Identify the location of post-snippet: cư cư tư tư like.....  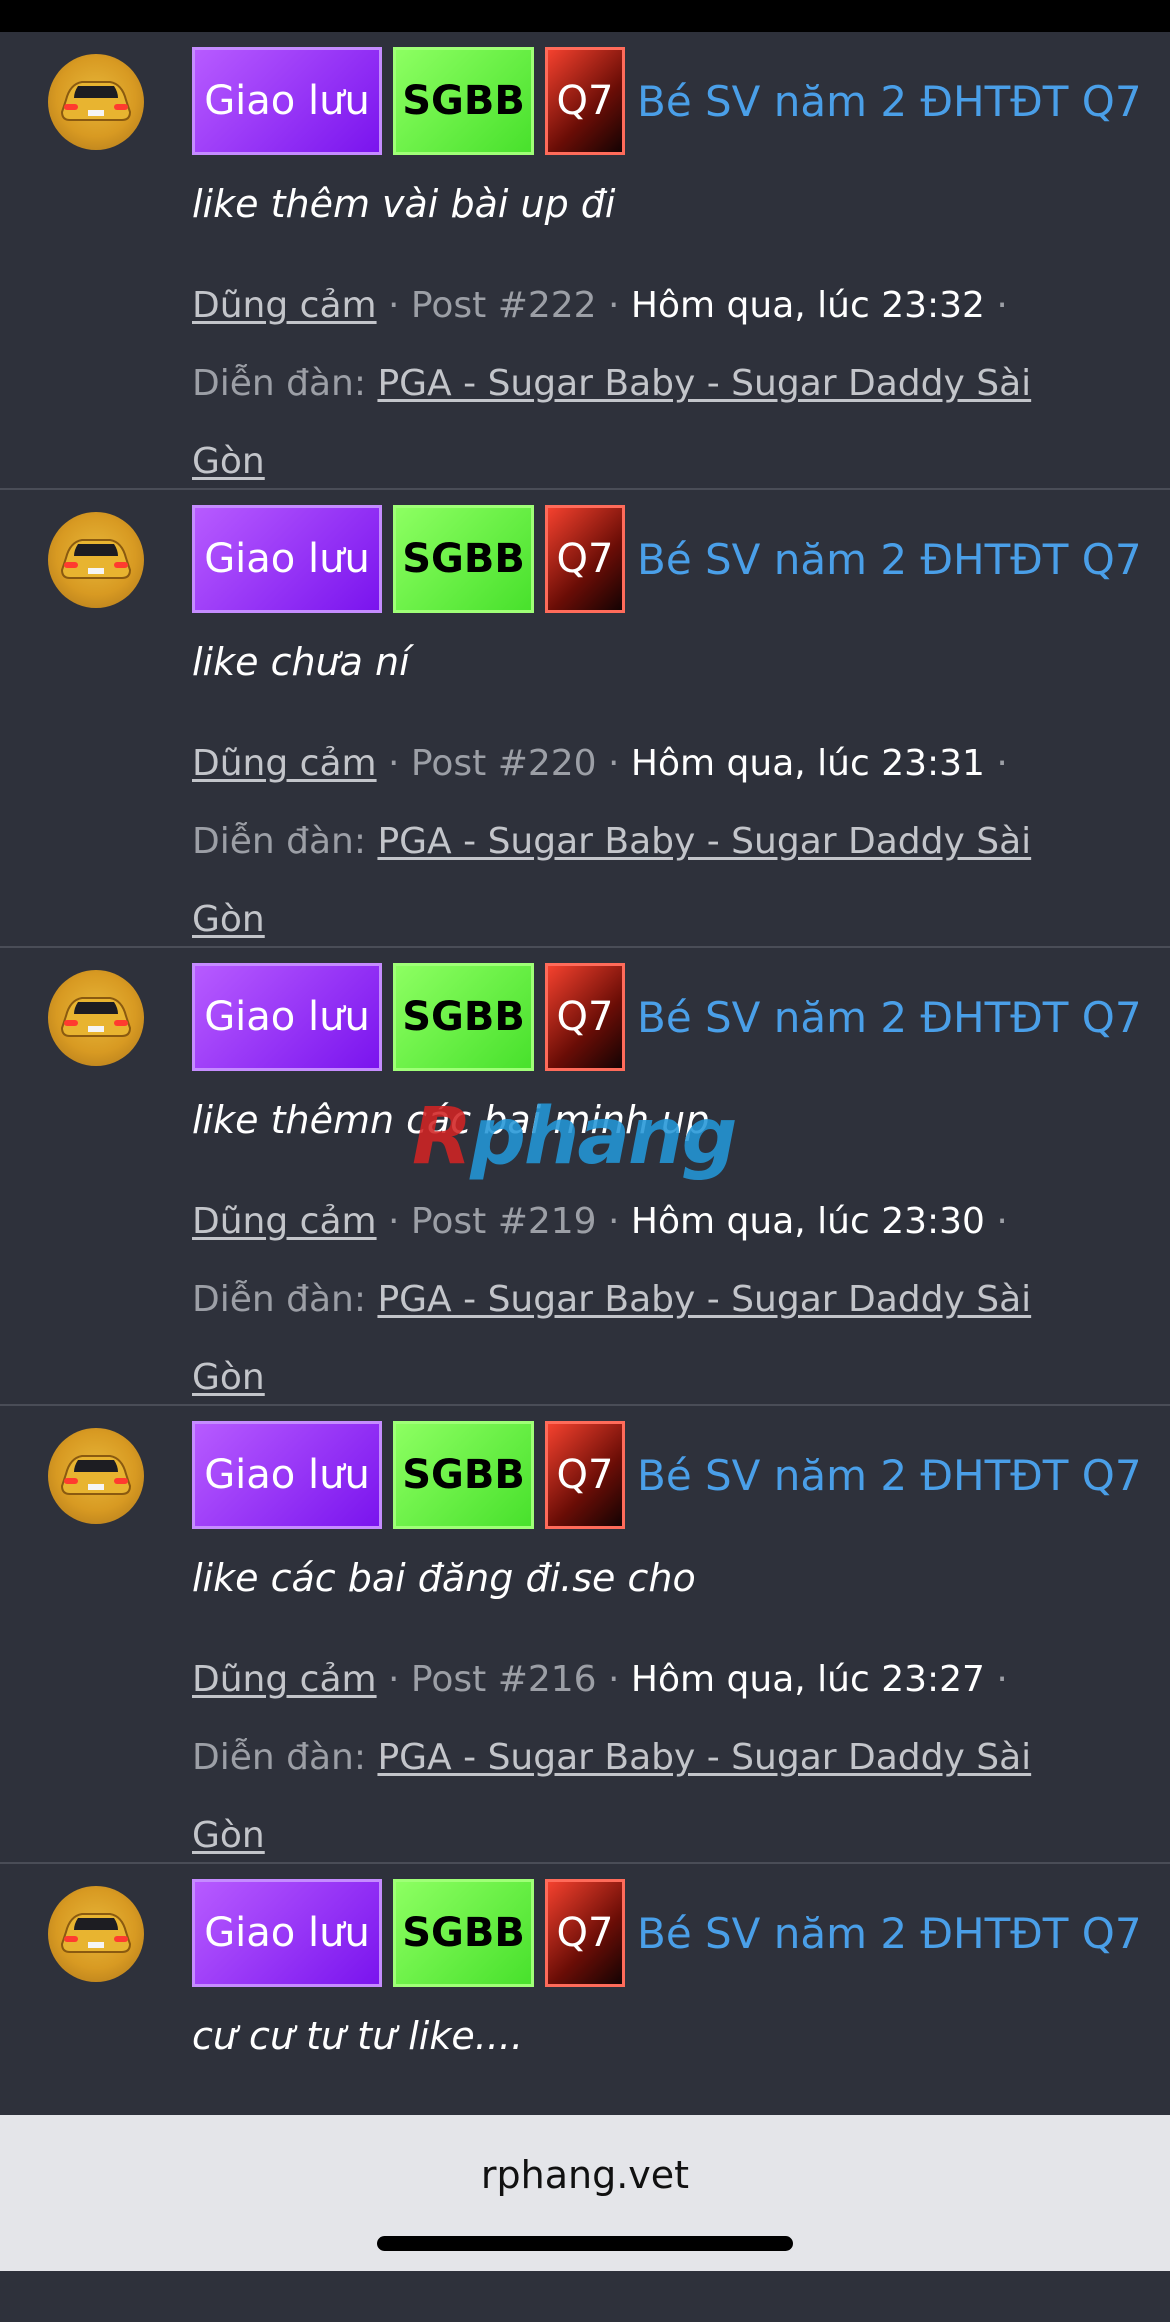
(358, 2036).